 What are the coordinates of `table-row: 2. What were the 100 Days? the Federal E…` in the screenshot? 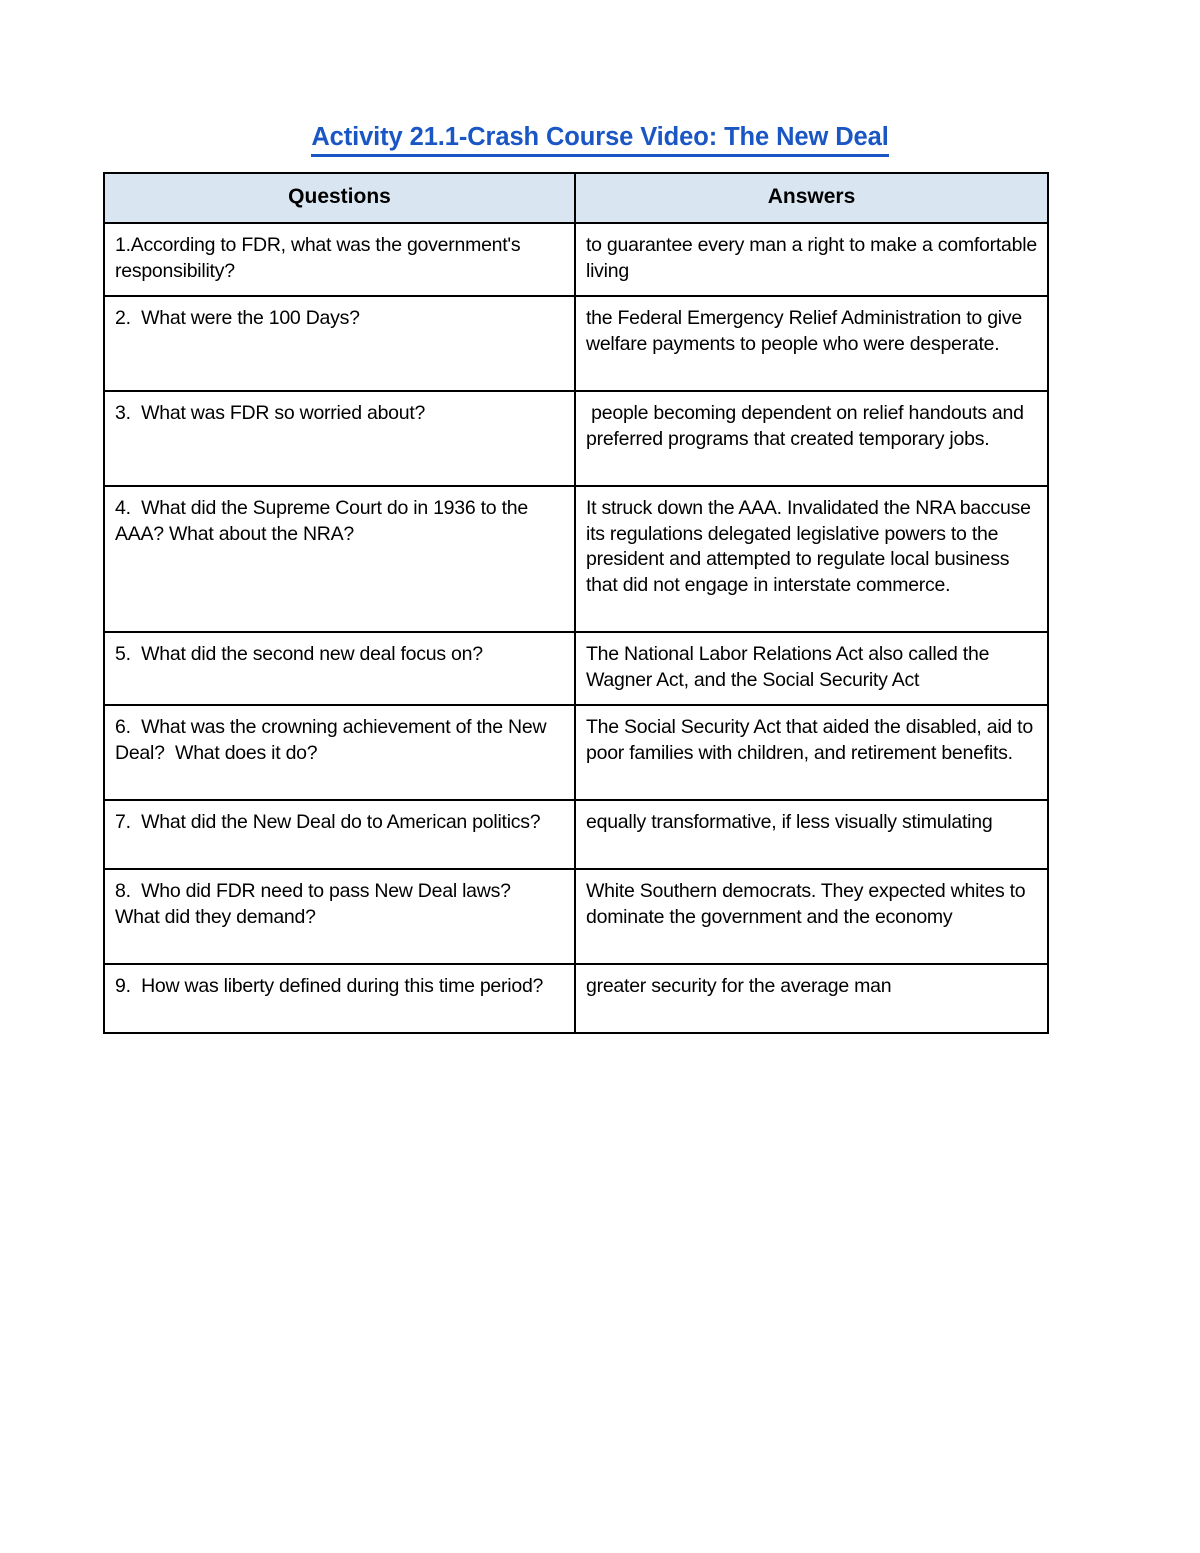 It's located at (576, 343).